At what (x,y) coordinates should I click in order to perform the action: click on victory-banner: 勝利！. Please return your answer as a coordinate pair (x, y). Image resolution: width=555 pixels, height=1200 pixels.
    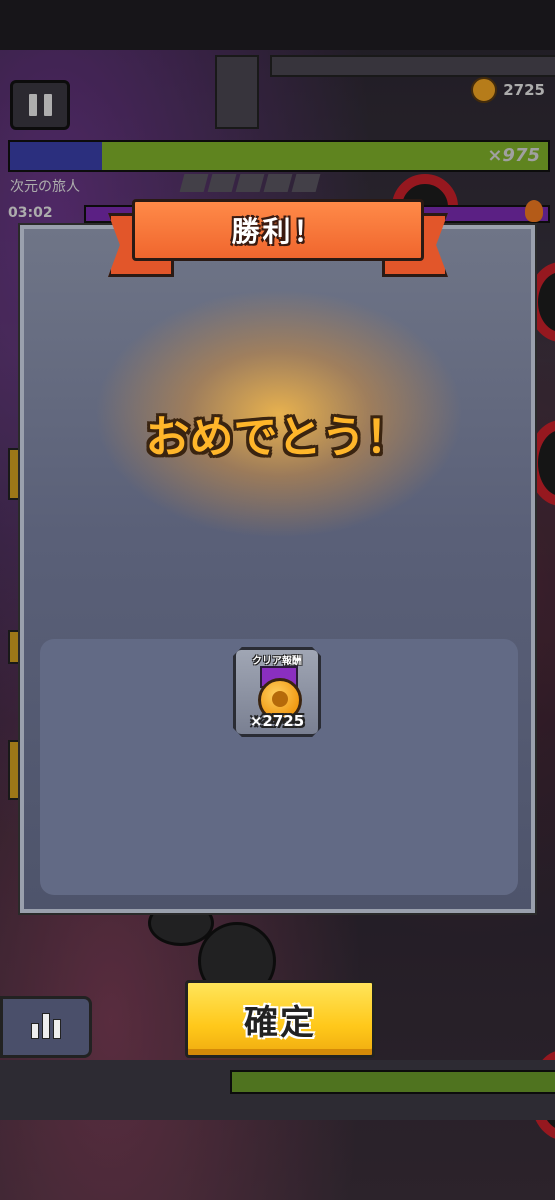
    Looking at the image, I should click on (278, 237).